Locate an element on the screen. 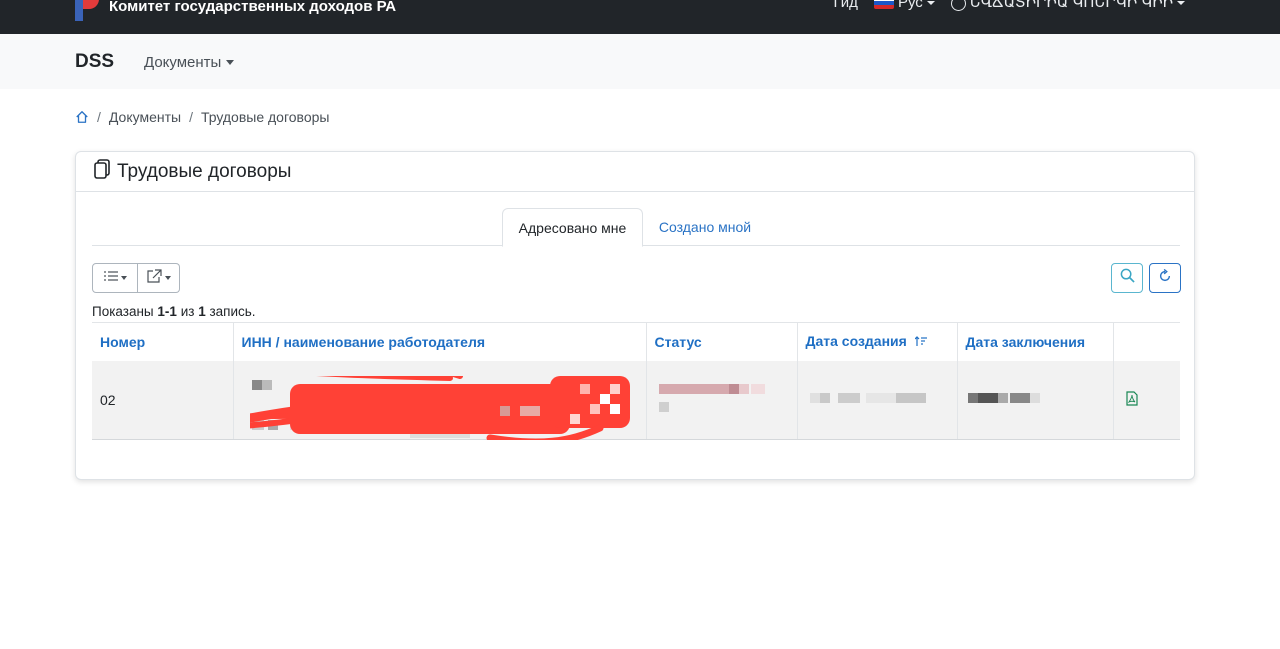 The width and height of the screenshot is (1280, 649). cell-employer-redacted is located at coordinates (440, 400).